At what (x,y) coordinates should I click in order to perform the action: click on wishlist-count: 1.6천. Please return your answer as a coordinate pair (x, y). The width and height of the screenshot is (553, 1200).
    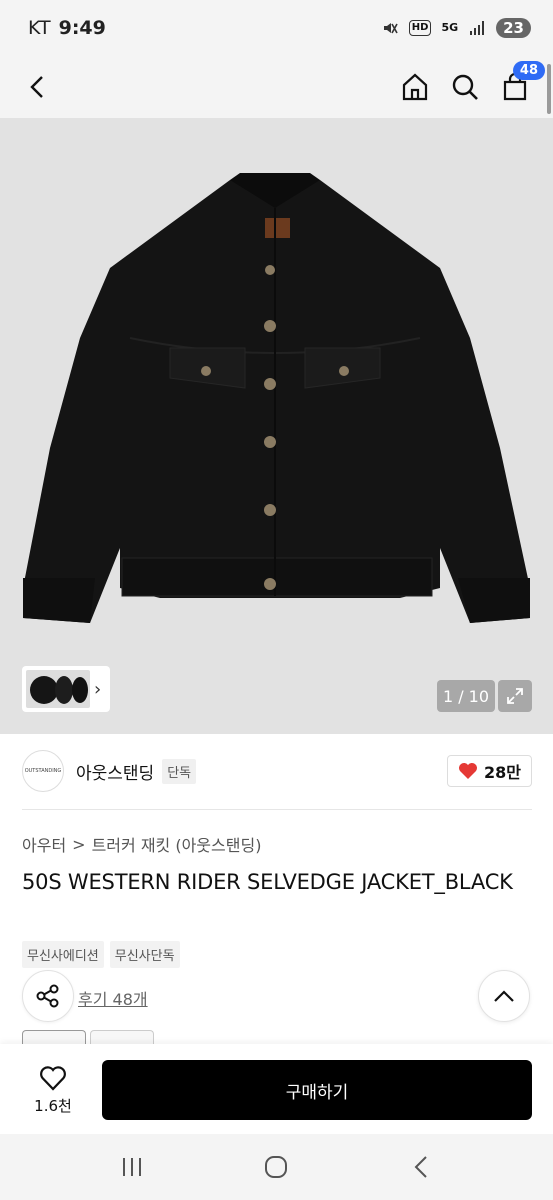
    Looking at the image, I should click on (53, 1105).